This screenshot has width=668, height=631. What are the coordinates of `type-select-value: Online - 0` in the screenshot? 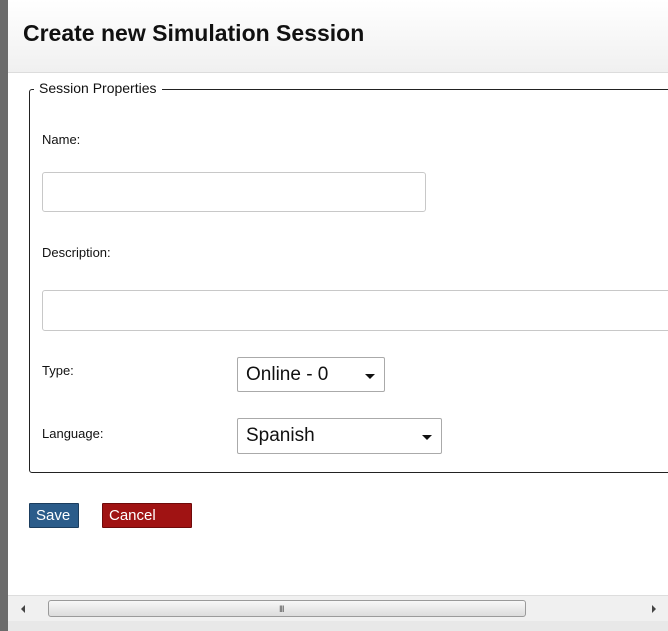 It's located at (287, 374).